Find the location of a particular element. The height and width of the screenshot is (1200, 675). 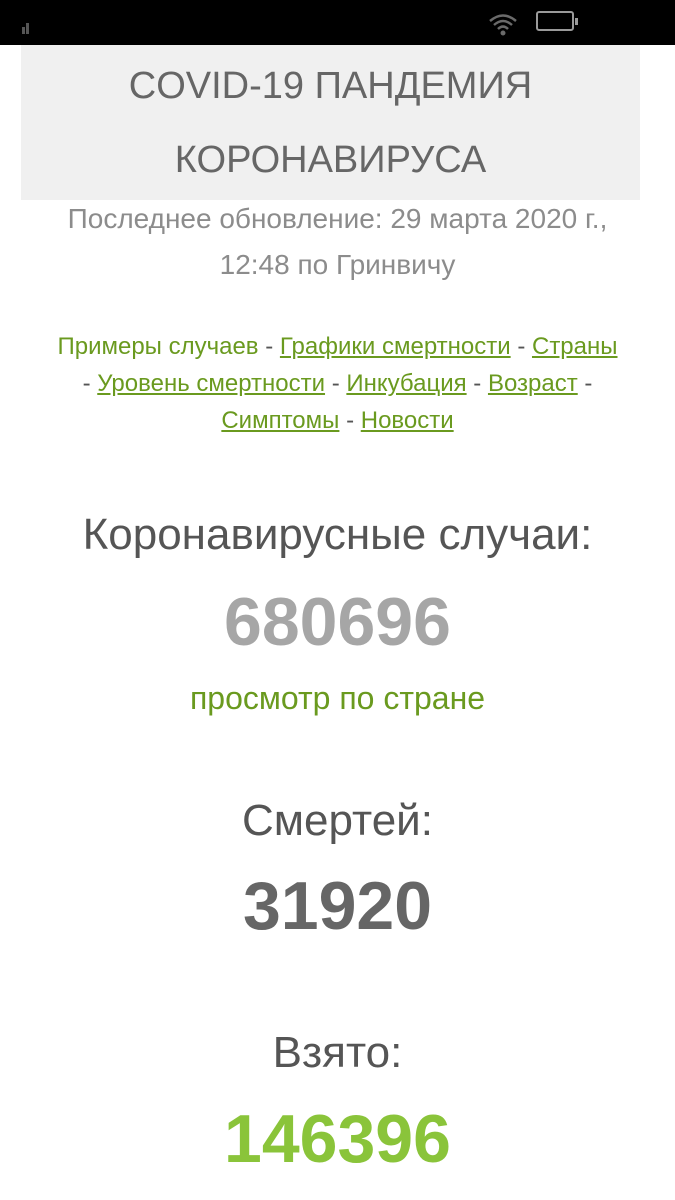

view-by-country-link: просмотр по стране is located at coordinates (337, 698).